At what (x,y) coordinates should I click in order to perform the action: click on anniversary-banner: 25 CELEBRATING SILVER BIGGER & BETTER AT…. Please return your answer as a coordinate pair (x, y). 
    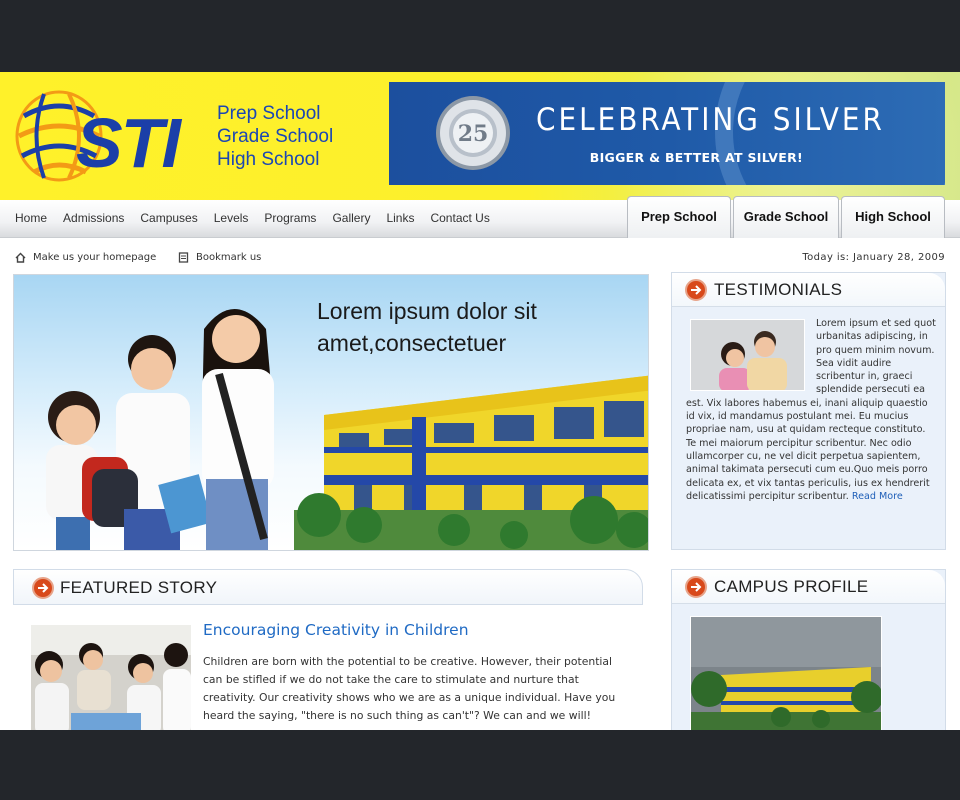
    Looking at the image, I should click on (667, 133).